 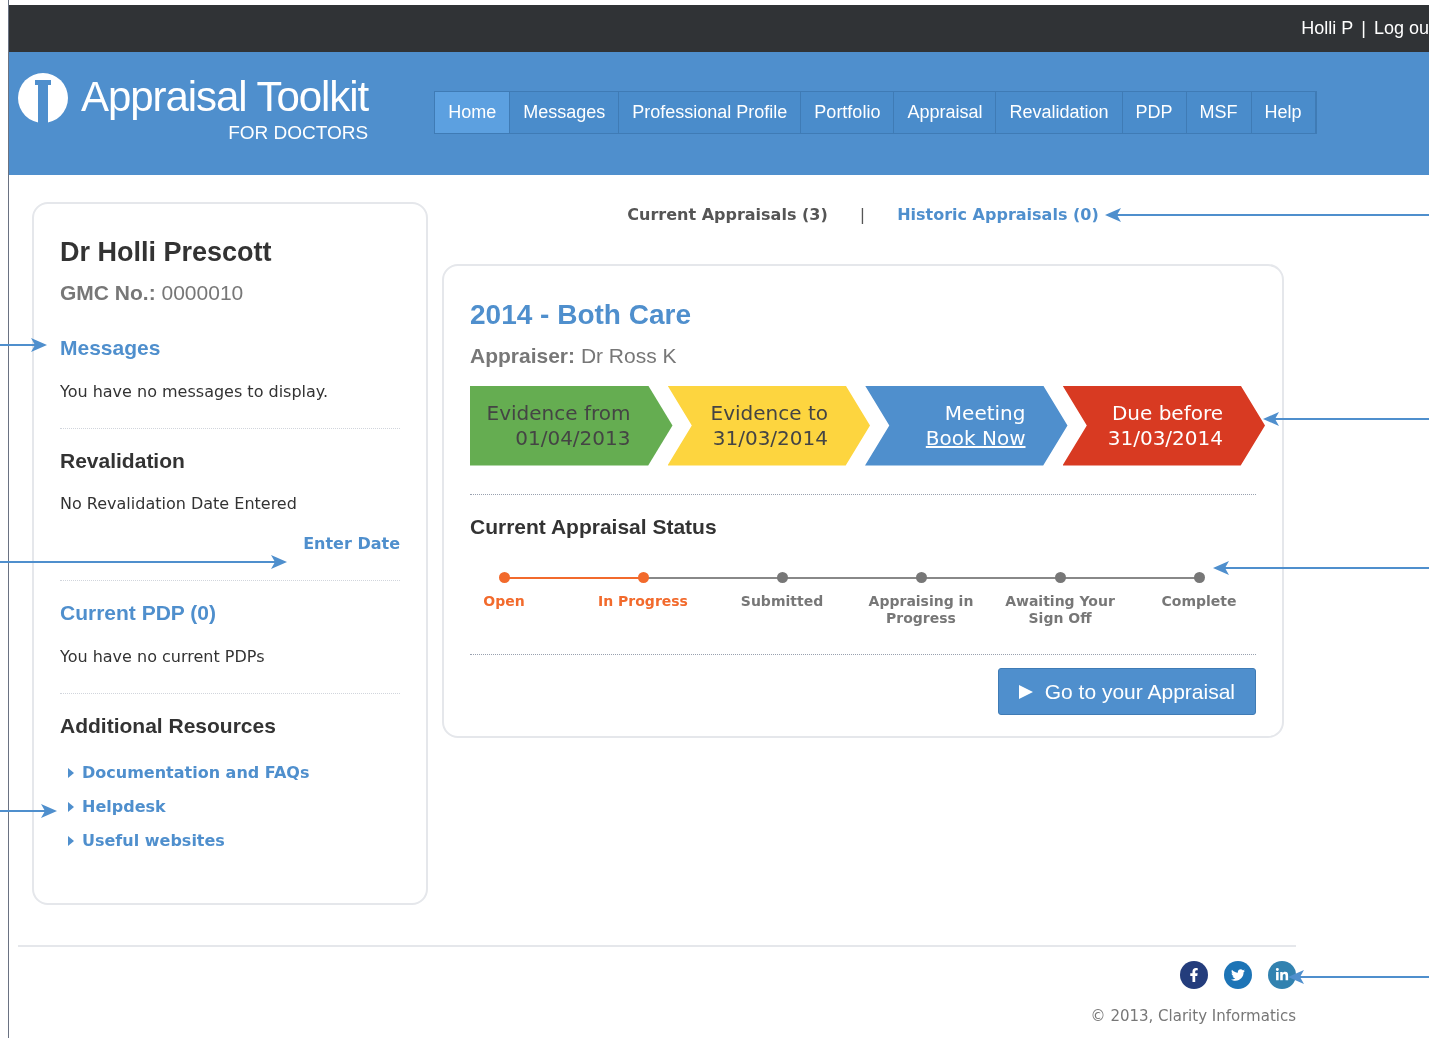 What do you see at coordinates (643, 601) in the screenshot?
I see `status-label: In Progress` at bounding box center [643, 601].